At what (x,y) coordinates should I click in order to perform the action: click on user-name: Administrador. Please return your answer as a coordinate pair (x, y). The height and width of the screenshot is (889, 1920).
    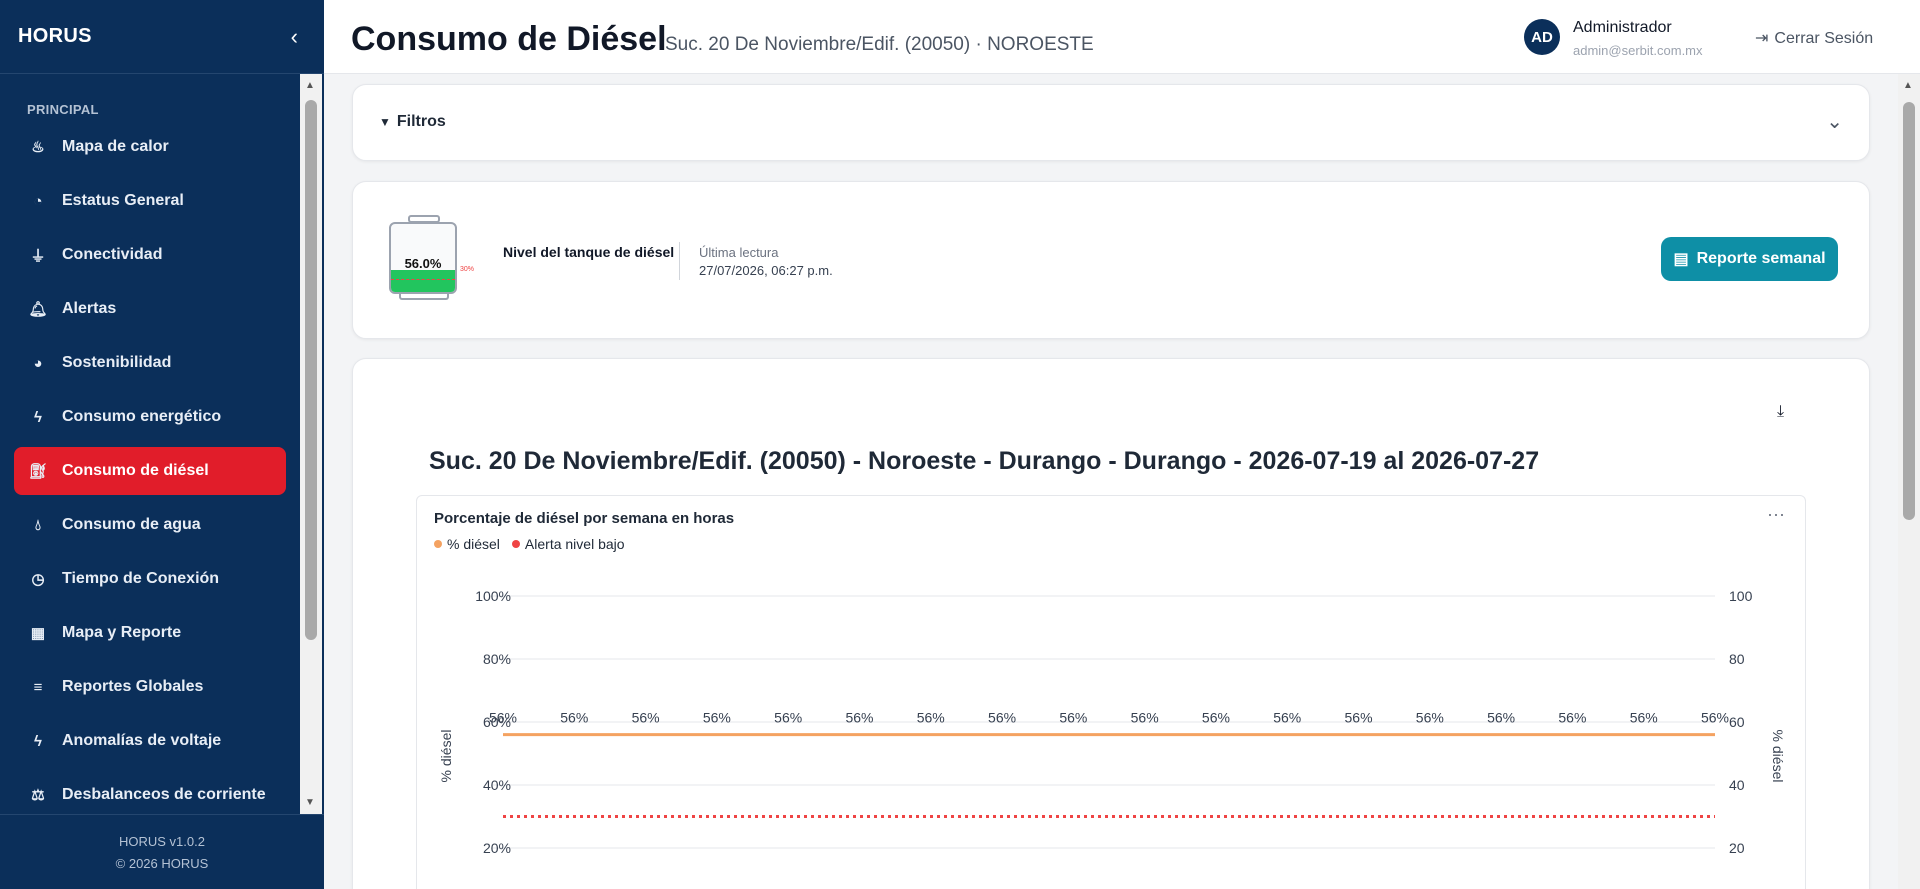
    Looking at the image, I should click on (1622, 27).